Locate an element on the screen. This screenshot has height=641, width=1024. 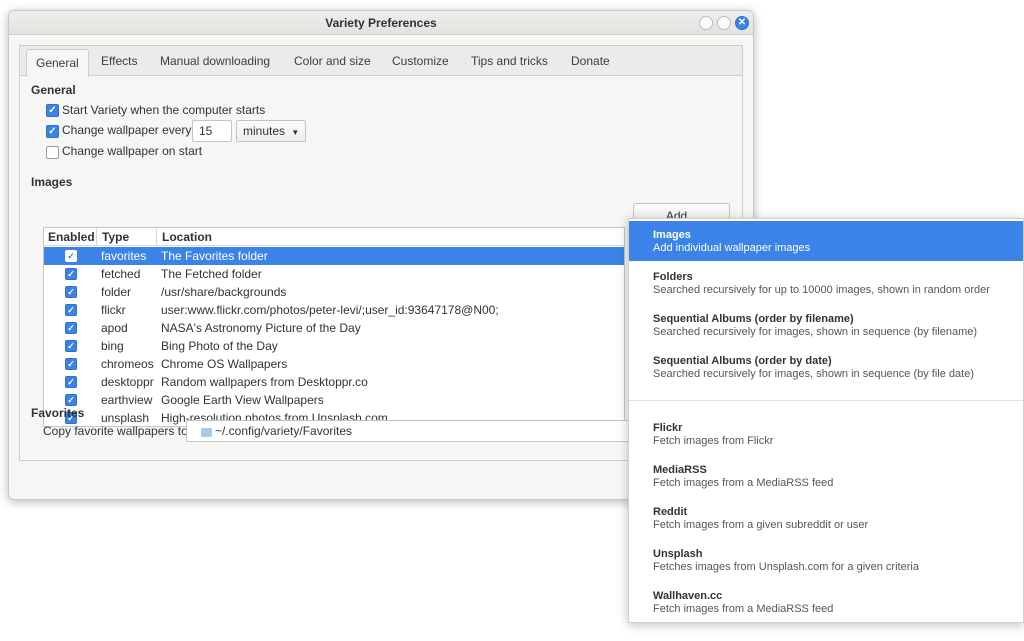
menu-item-desc: Add individual wallpaper images is located at coordinates (732, 248).